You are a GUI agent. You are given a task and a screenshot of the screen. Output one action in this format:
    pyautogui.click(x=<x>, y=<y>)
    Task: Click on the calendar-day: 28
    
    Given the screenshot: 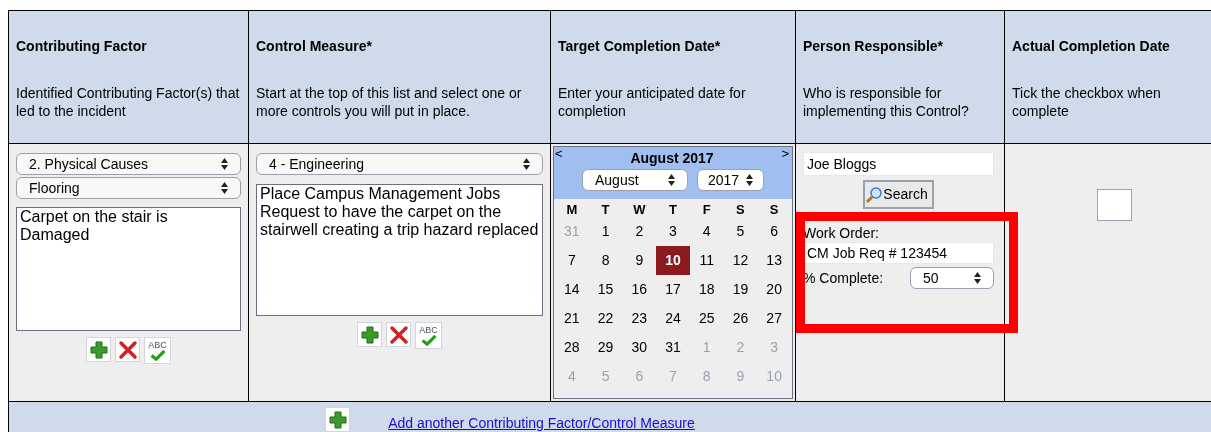 What is the action you would take?
    pyautogui.click(x=572, y=347)
    